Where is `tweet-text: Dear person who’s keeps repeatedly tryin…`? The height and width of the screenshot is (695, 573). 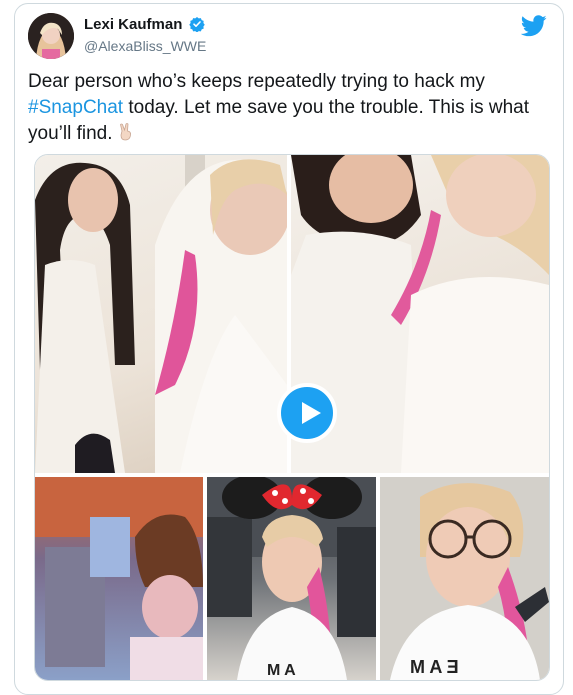 tweet-text: Dear person who’s keeps repeatedly tryin… is located at coordinates (288, 108).